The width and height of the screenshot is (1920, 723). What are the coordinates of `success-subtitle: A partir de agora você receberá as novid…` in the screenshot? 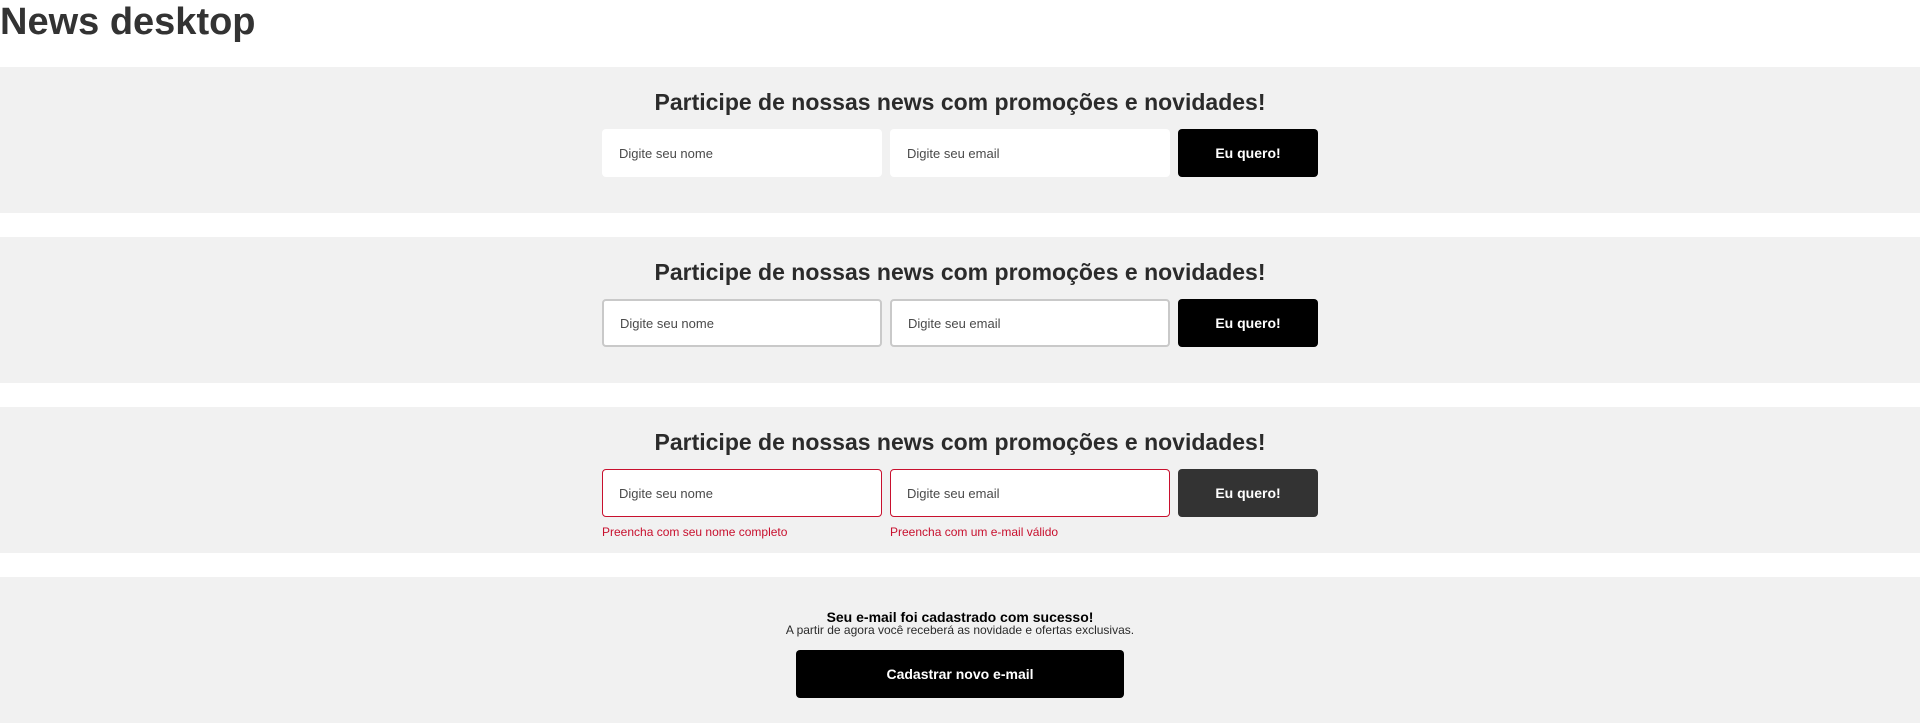 It's located at (960, 630).